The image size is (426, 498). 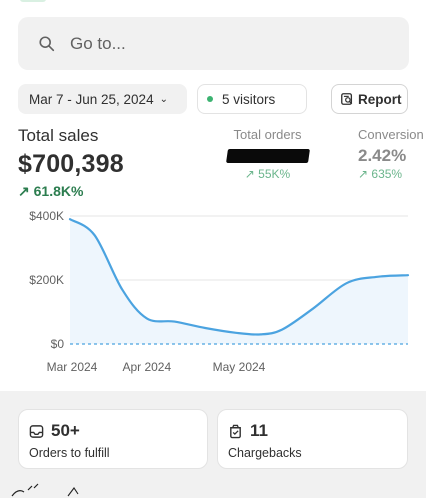 What do you see at coordinates (210, 99) in the screenshot?
I see `live-dot-icon` at bounding box center [210, 99].